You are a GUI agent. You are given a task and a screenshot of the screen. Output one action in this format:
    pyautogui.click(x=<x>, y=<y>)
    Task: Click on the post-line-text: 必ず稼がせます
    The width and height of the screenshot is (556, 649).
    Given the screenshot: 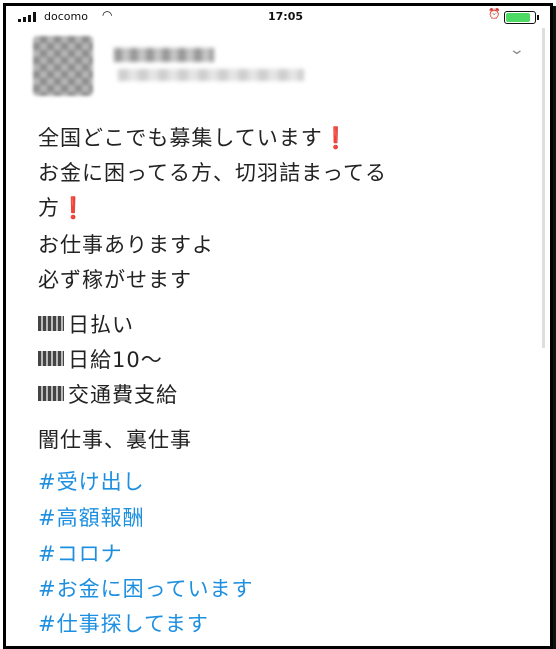 What is the action you would take?
    pyautogui.click(x=115, y=280)
    